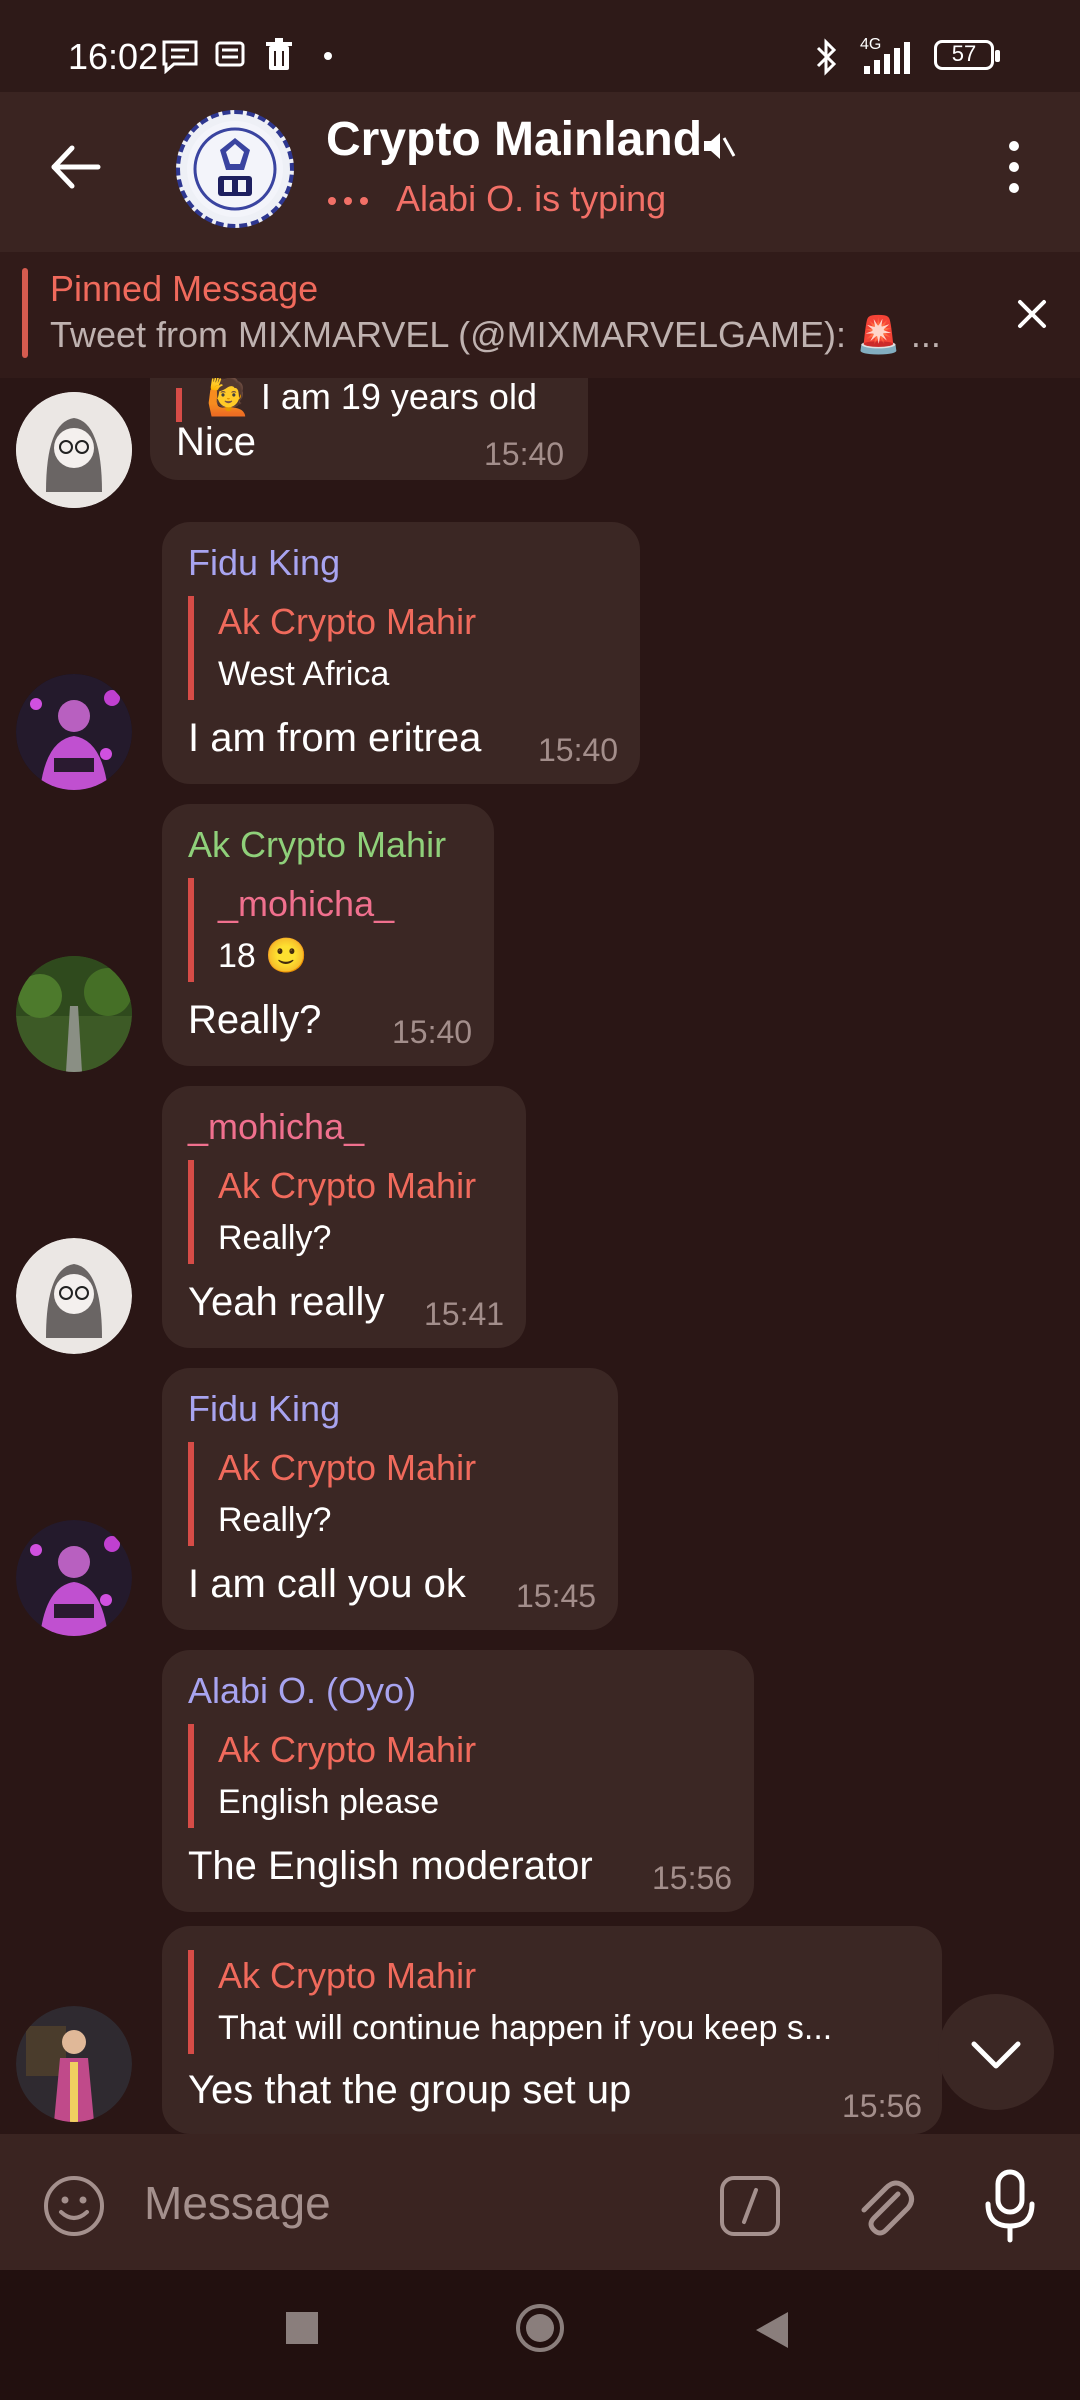  What do you see at coordinates (826, 57) in the screenshot?
I see `bluetooth-icon` at bounding box center [826, 57].